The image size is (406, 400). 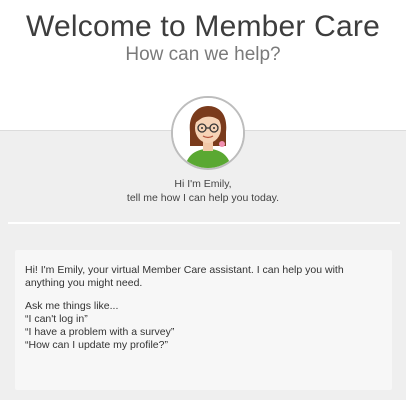 What do you see at coordinates (204, 223) in the screenshot?
I see `divider` at bounding box center [204, 223].